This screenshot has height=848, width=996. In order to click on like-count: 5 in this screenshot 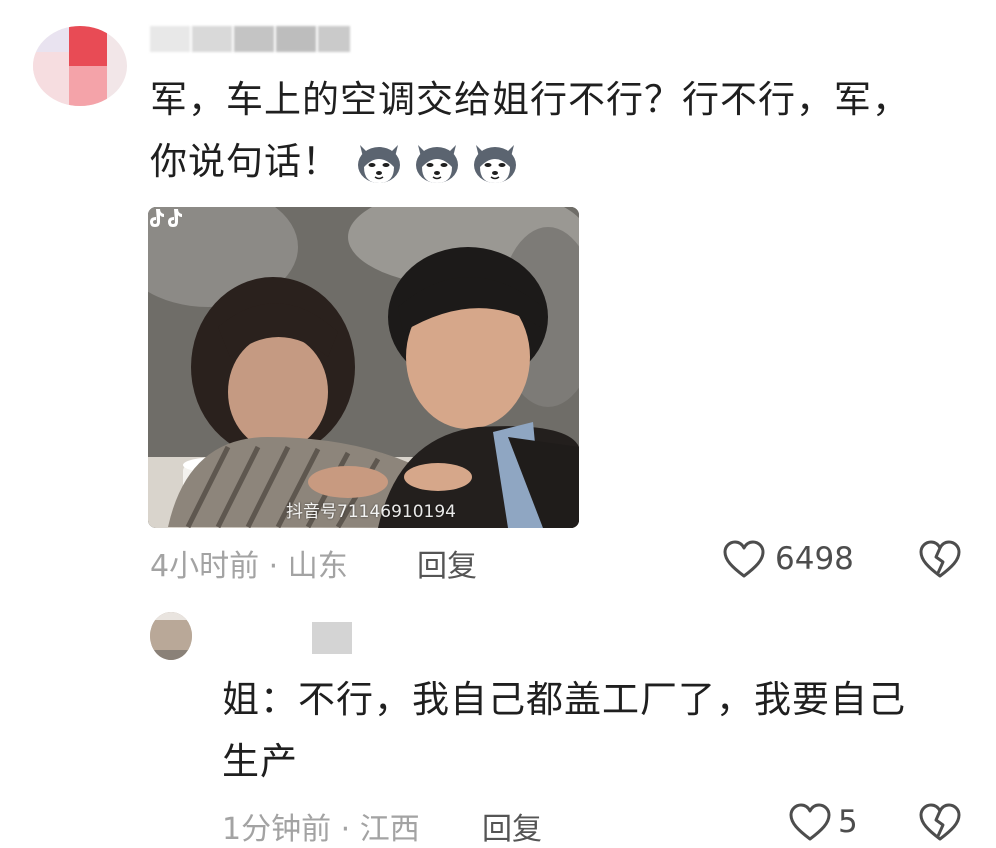, I will do `click(848, 822)`.